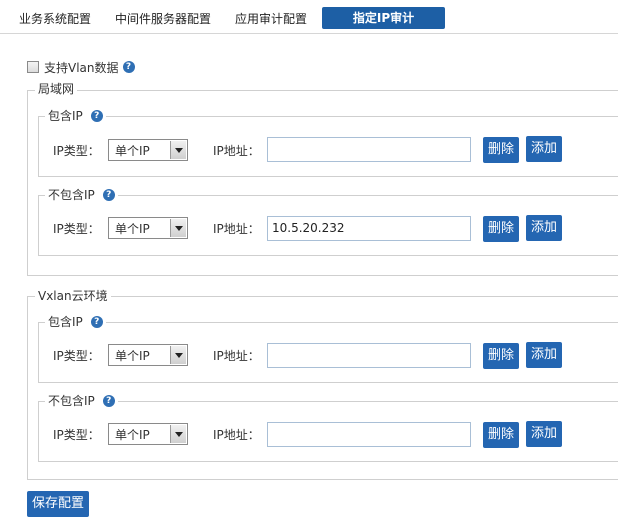 The width and height of the screenshot is (618, 518). I want to click on vxlan-exclude-ip-addr-label: IP地址：, so click(236, 435).